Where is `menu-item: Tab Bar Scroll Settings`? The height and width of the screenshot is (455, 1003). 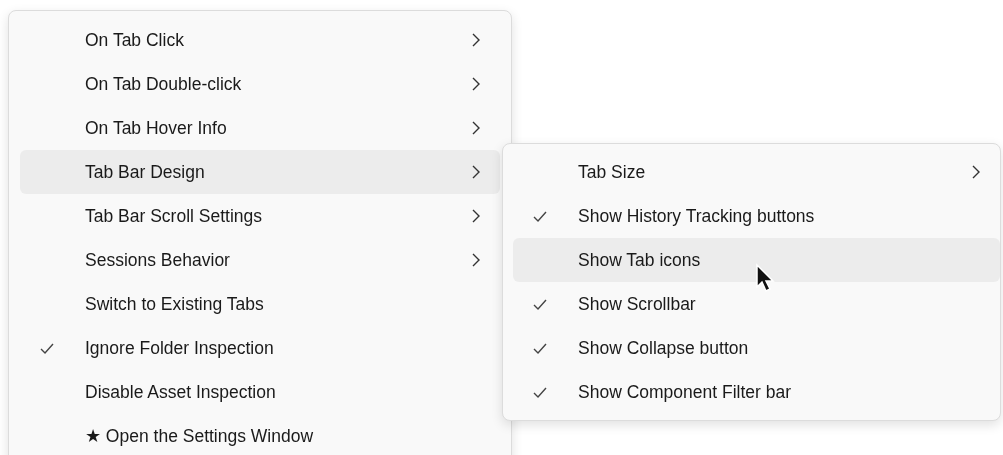 menu-item: Tab Bar Scroll Settings is located at coordinates (260, 216).